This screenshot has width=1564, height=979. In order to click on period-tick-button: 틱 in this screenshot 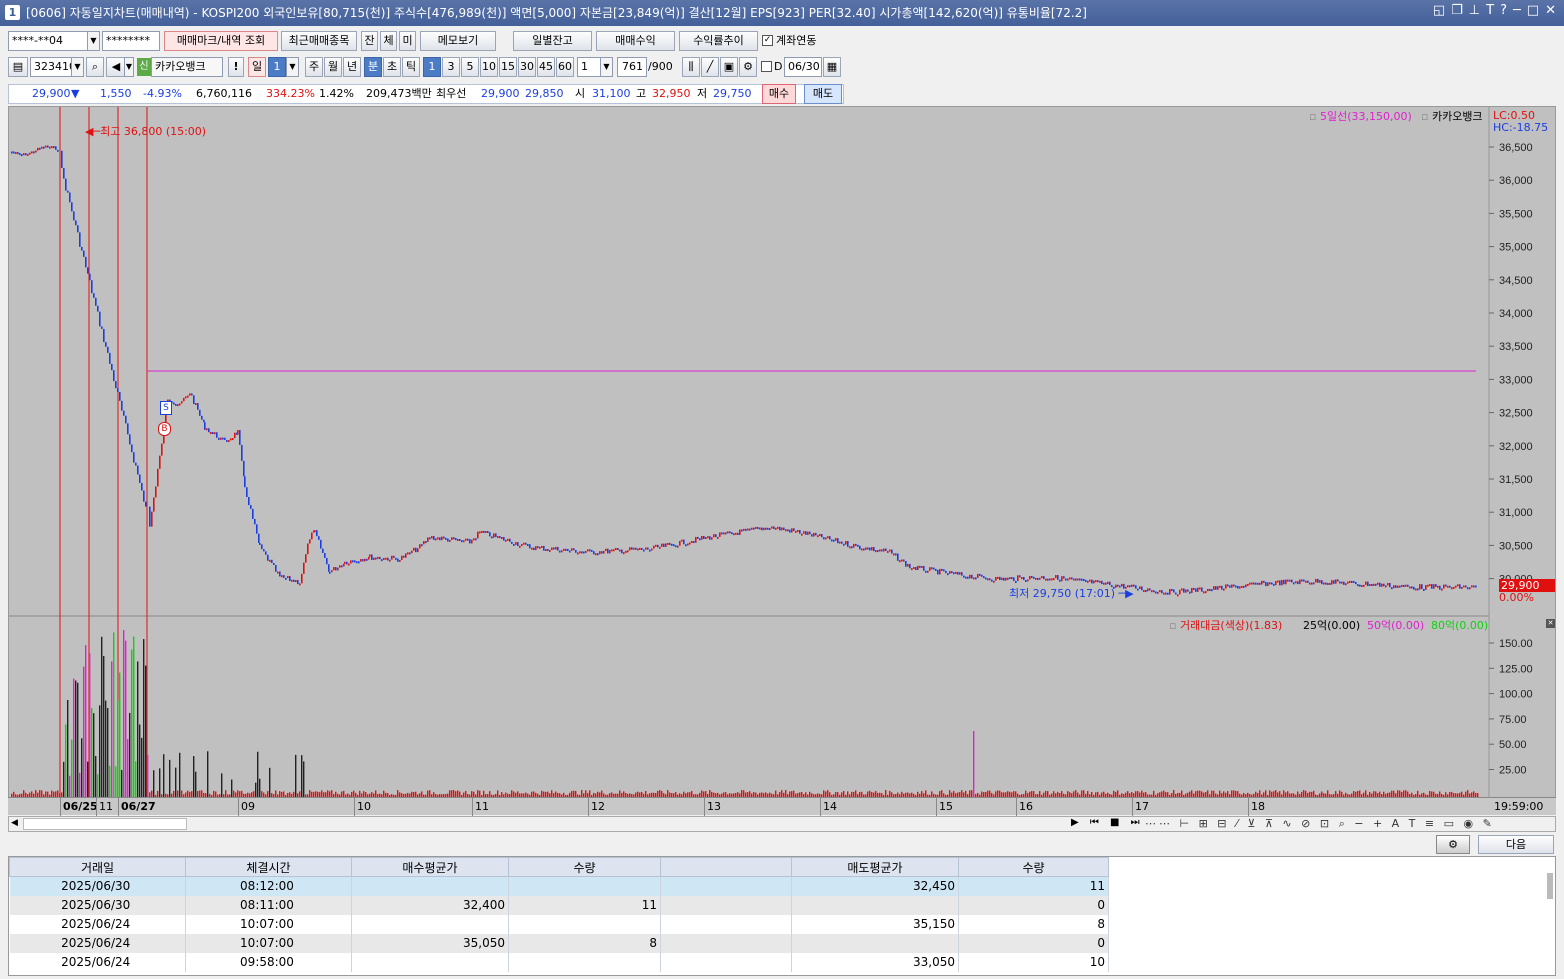, I will do `click(411, 67)`.